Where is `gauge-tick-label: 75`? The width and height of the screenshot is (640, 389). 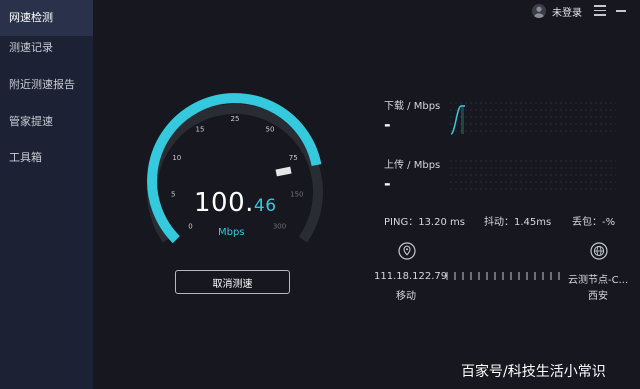
gauge-tick-label: 75 is located at coordinates (293, 158).